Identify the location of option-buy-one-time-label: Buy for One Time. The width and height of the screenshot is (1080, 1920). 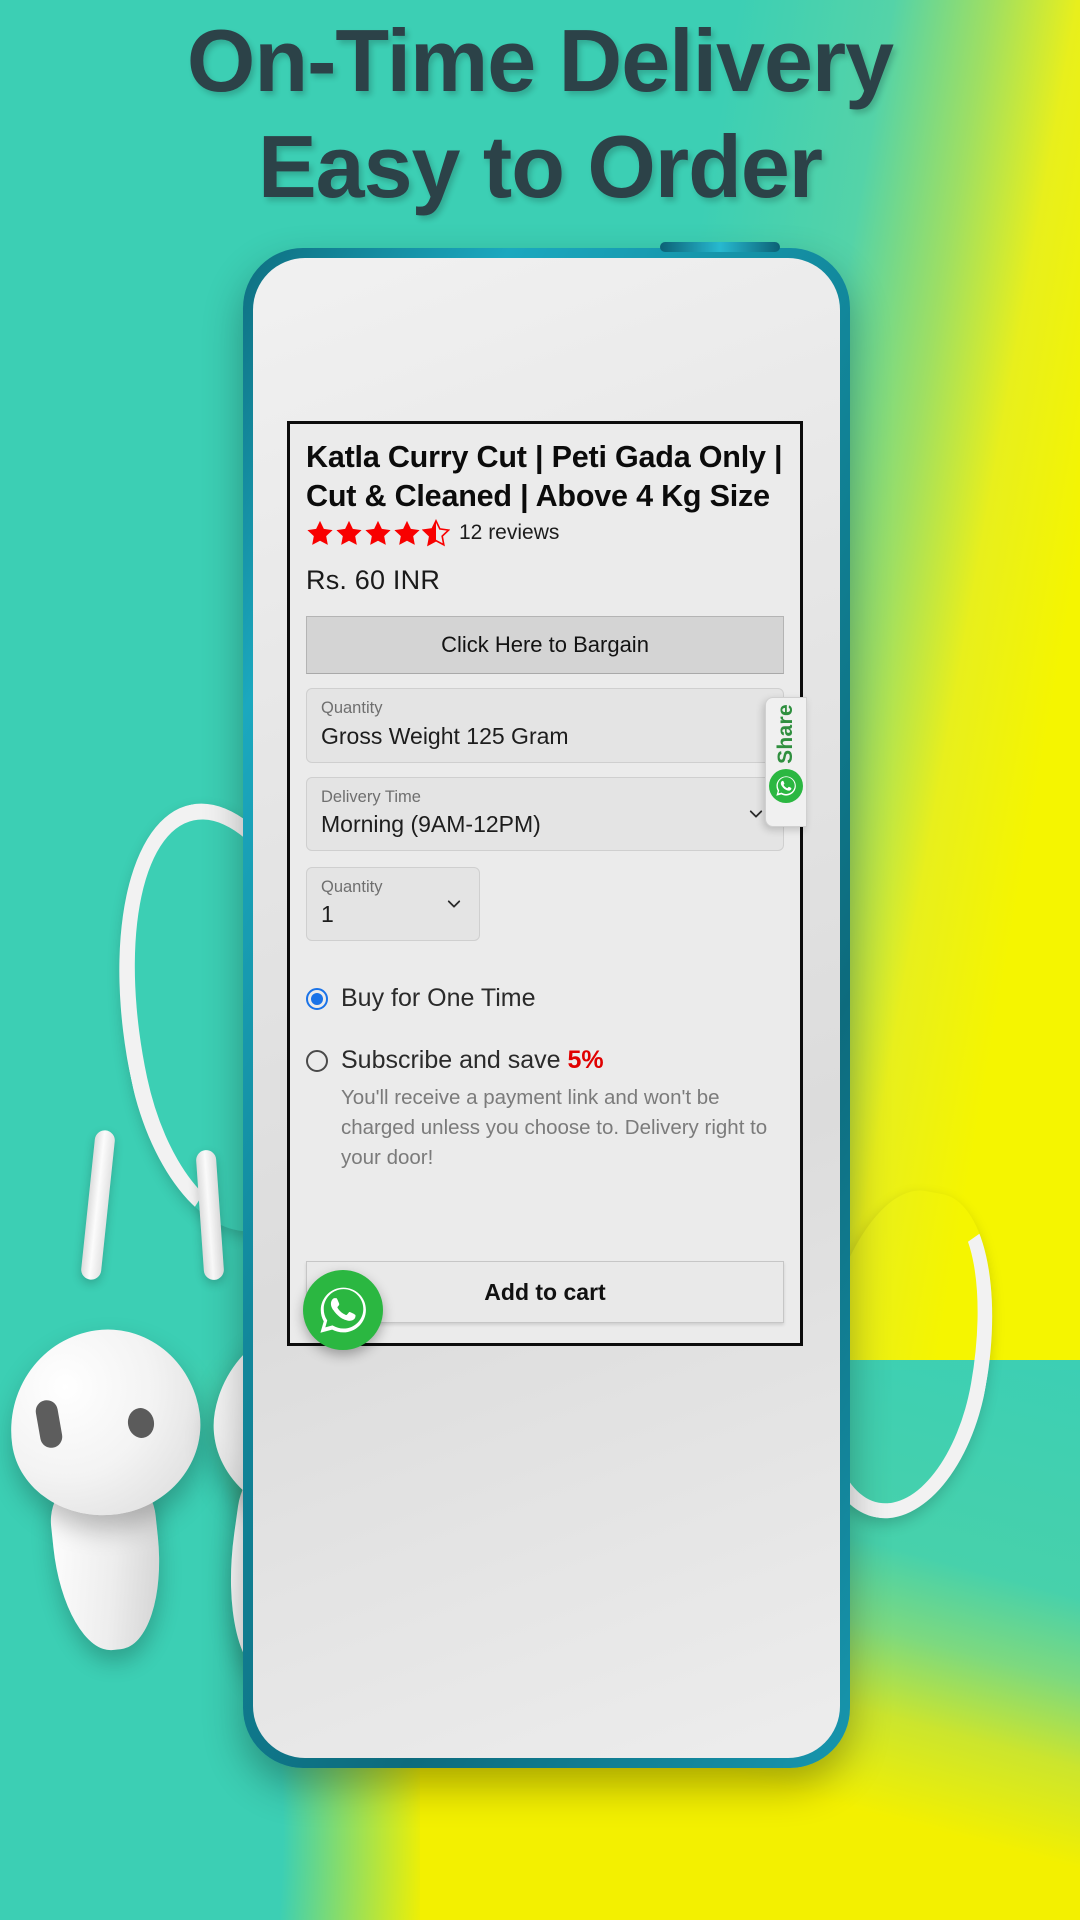
(438, 998).